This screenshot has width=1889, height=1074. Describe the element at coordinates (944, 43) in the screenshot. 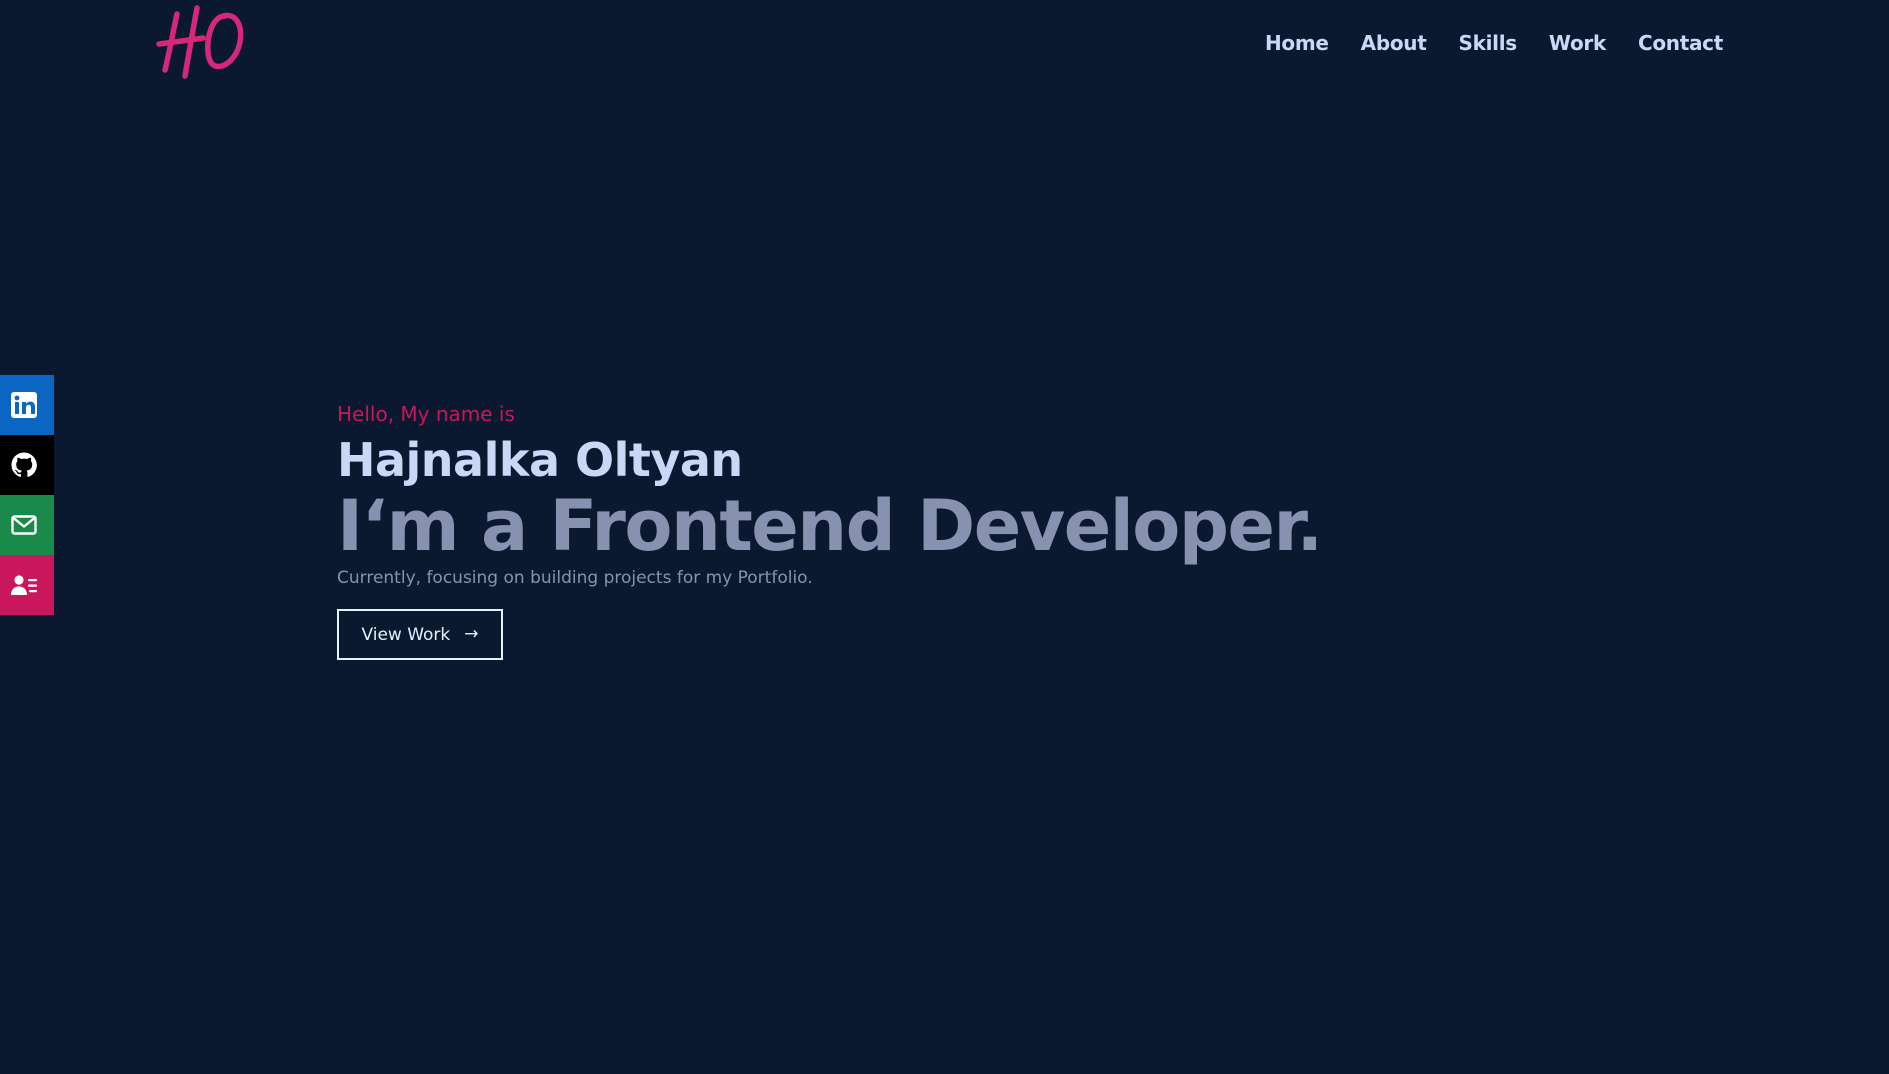

I see `header: Home About Skills Work Contact` at that location.